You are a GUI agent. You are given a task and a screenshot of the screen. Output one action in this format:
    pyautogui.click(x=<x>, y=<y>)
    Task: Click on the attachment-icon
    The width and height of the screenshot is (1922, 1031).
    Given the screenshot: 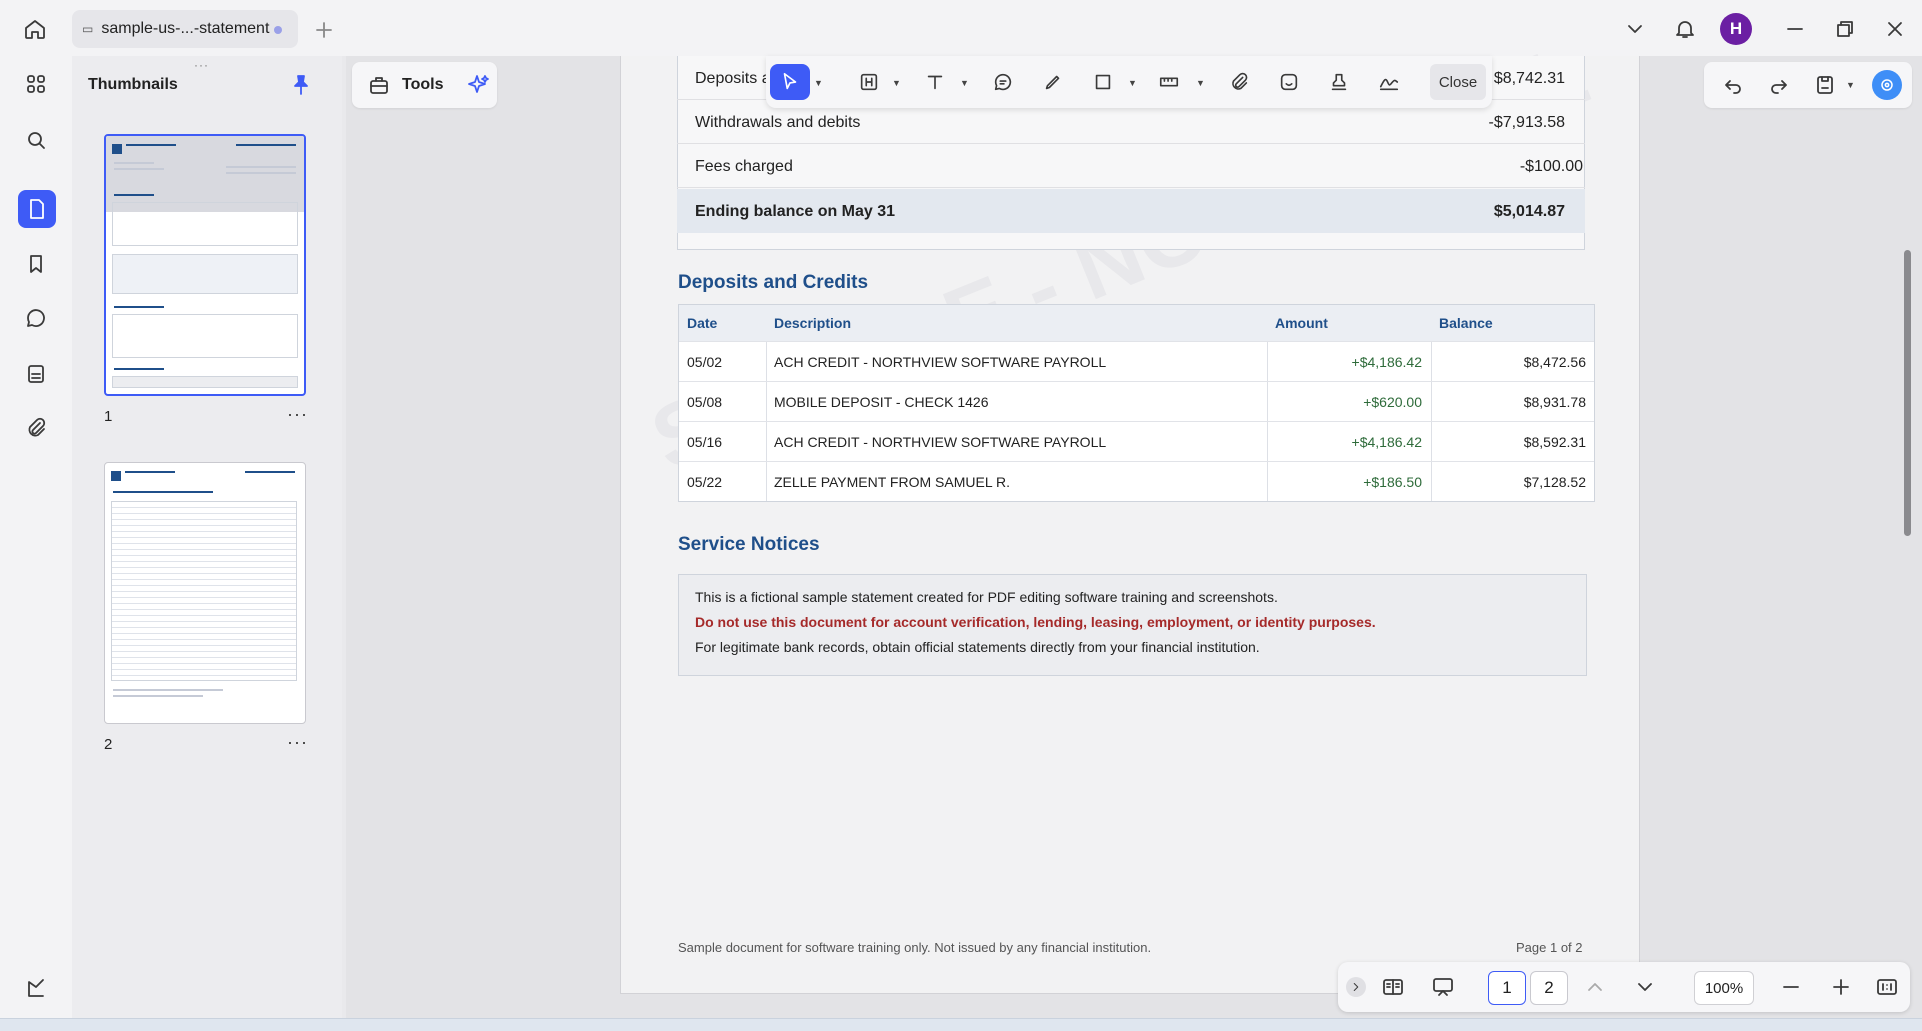 What is the action you would take?
    pyautogui.click(x=36, y=428)
    